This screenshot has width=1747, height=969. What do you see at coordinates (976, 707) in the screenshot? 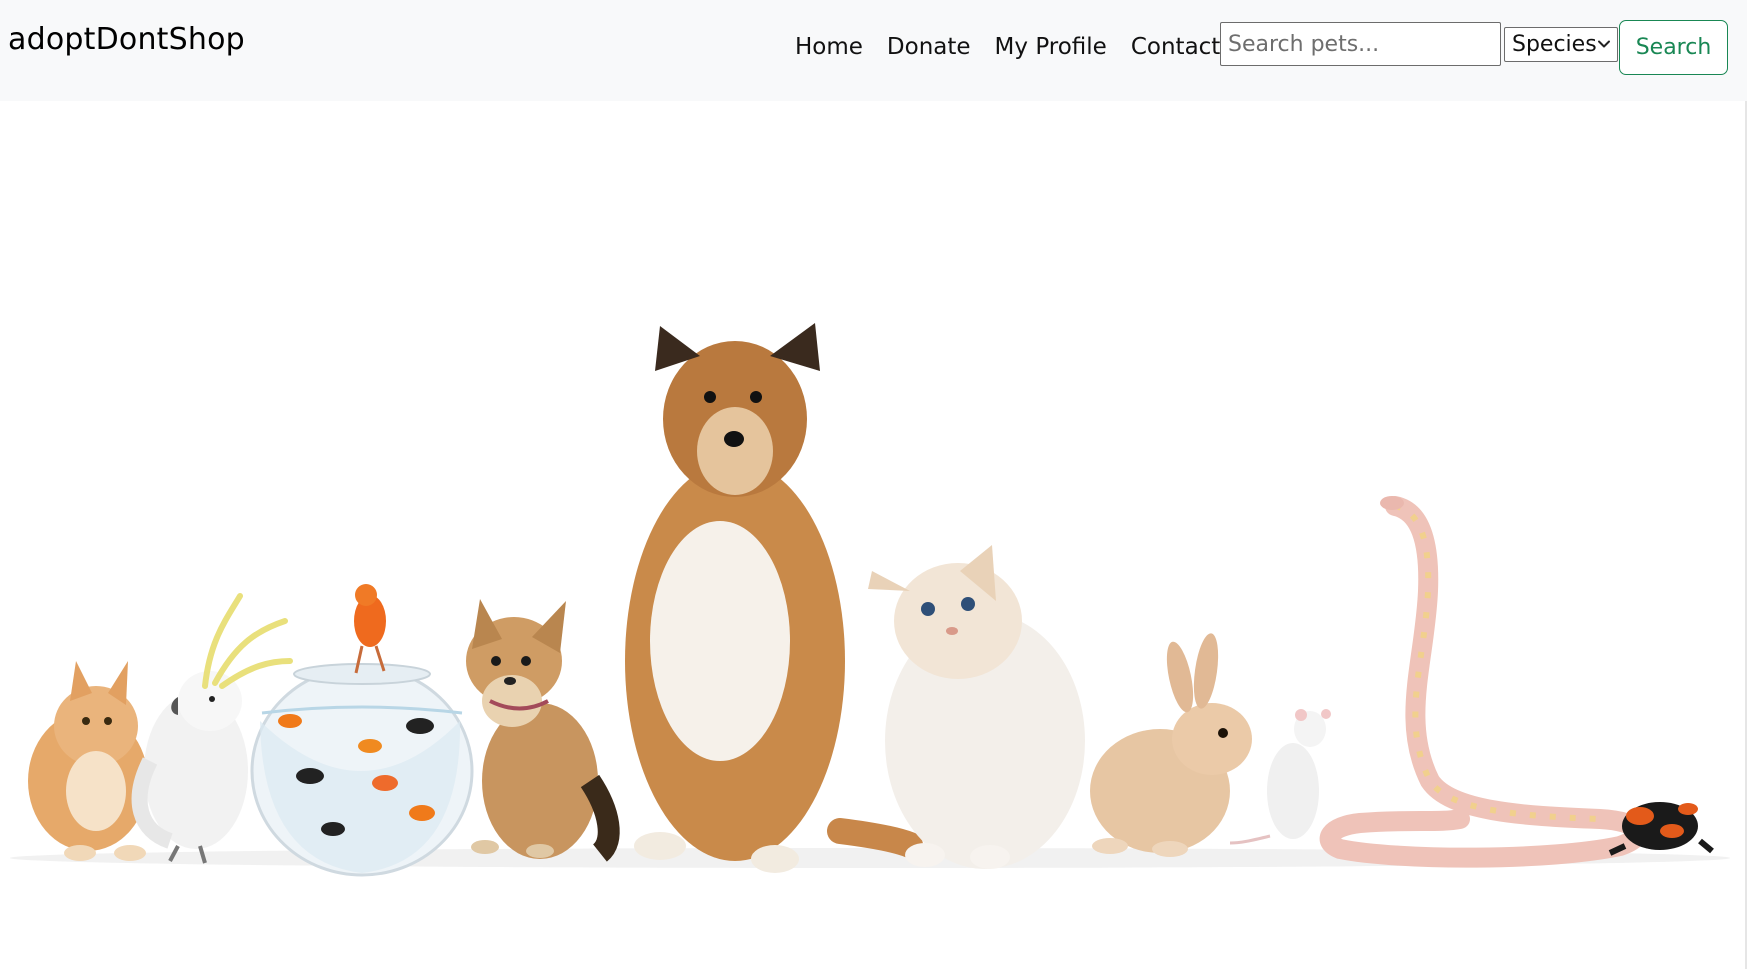
I see `cat-image` at bounding box center [976, 707].